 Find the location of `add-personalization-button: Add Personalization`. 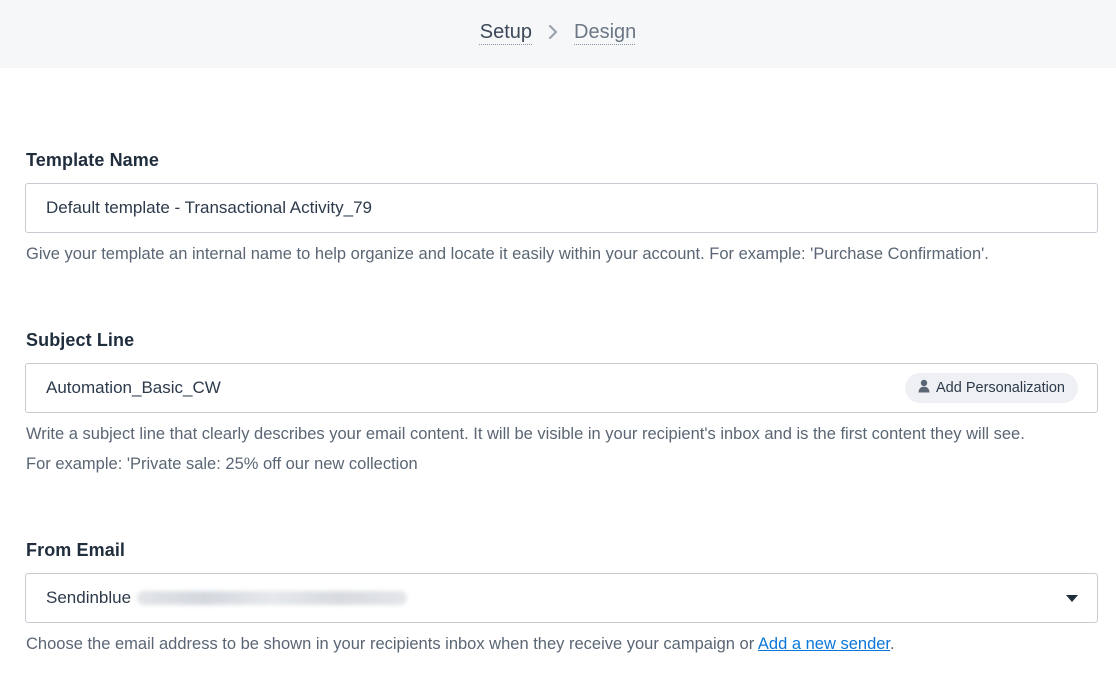

add-personalization-button: Add Personalization is located at coordinates (991, 388).